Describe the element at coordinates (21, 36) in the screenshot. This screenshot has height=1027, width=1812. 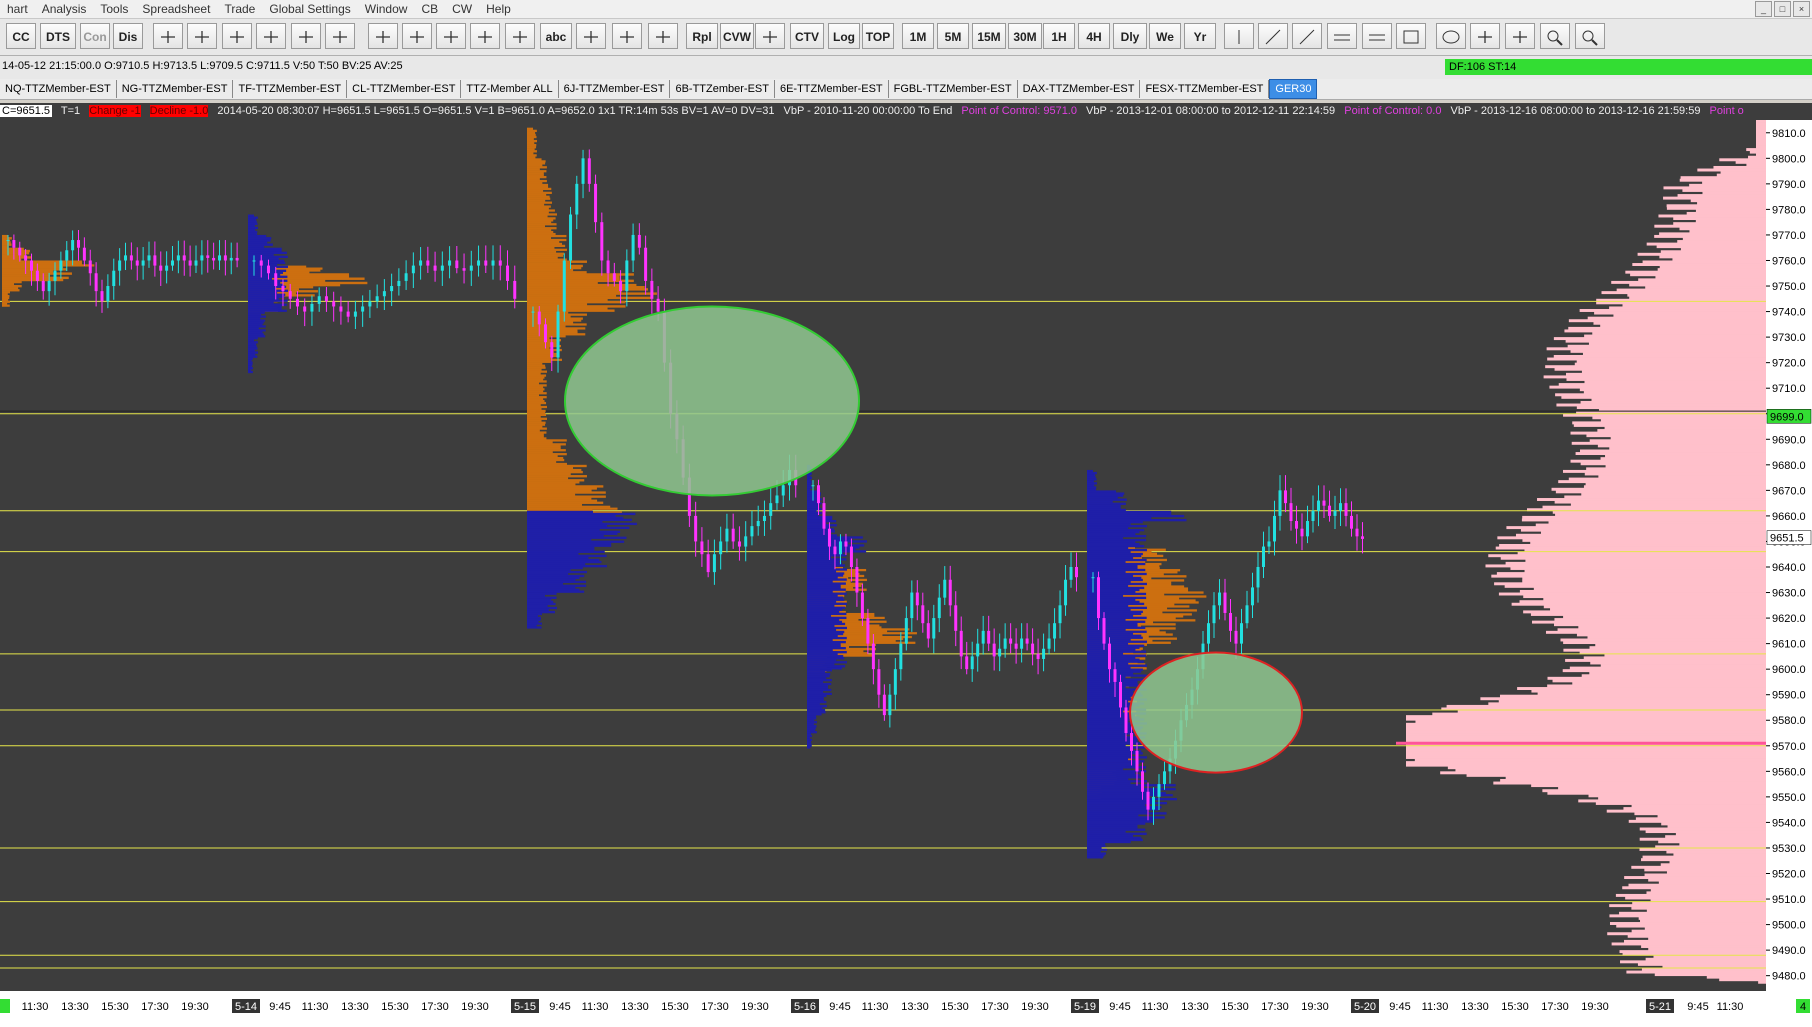
I see `toolbar-cc-button: CC` at that location.